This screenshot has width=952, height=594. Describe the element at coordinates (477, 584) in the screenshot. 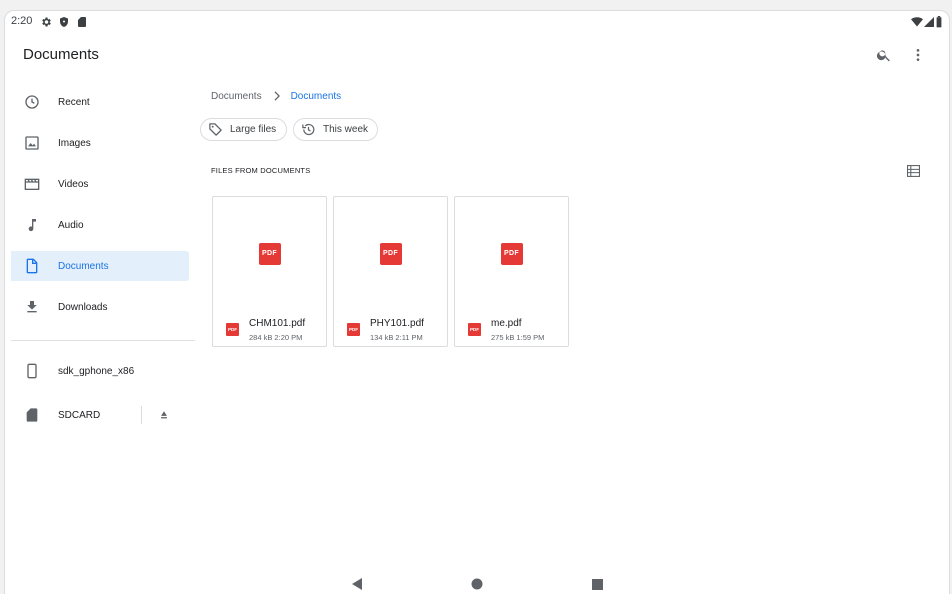

I see `home-icon` at that location.